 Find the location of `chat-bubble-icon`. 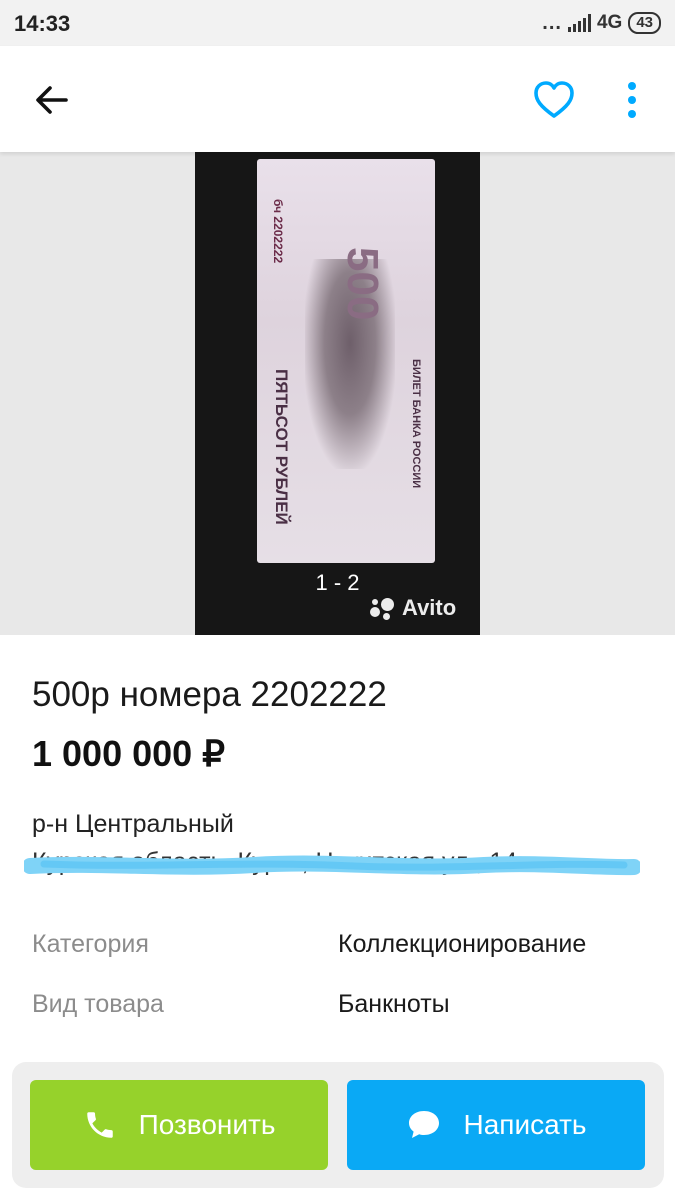

chat-bubble-icon is located at coordinates (423, 1124).